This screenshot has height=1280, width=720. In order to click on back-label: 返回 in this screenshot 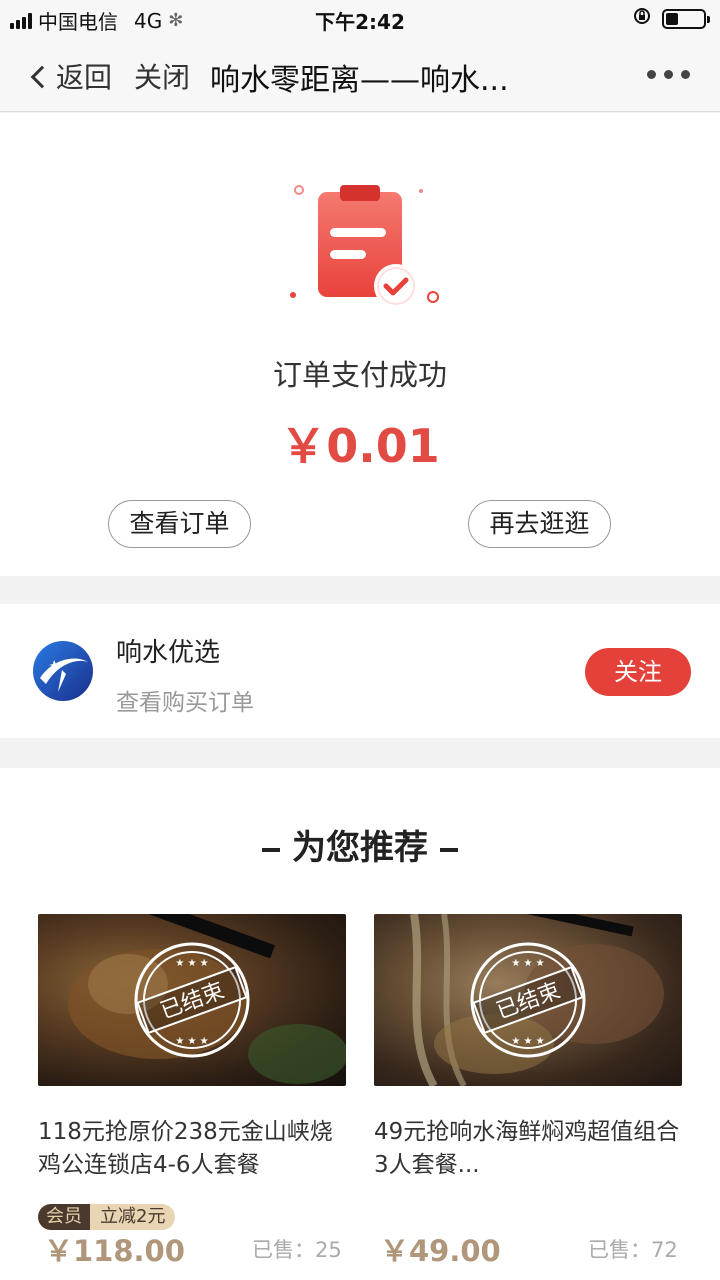, I will do `click(84, 77)`.